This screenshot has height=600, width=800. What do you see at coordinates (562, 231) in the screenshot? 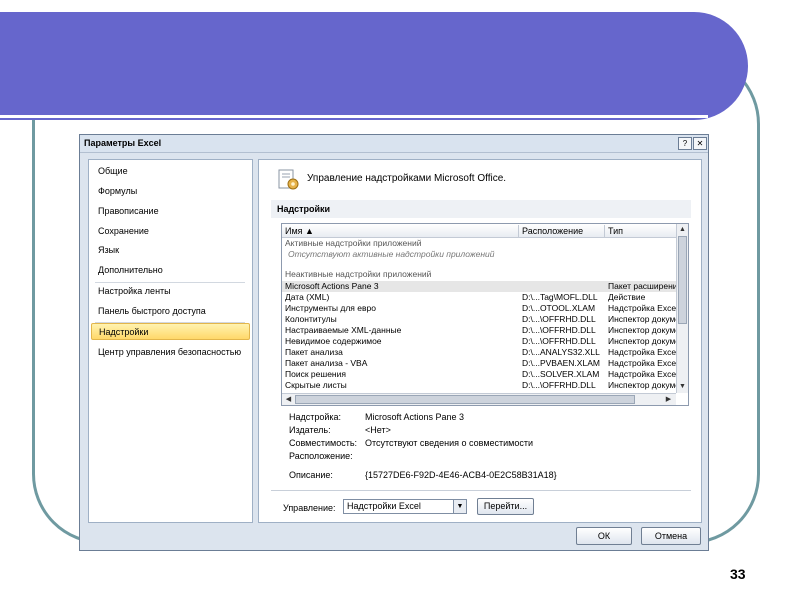
I see `column-header-location: Расположение` at bounding box center [562, 231].